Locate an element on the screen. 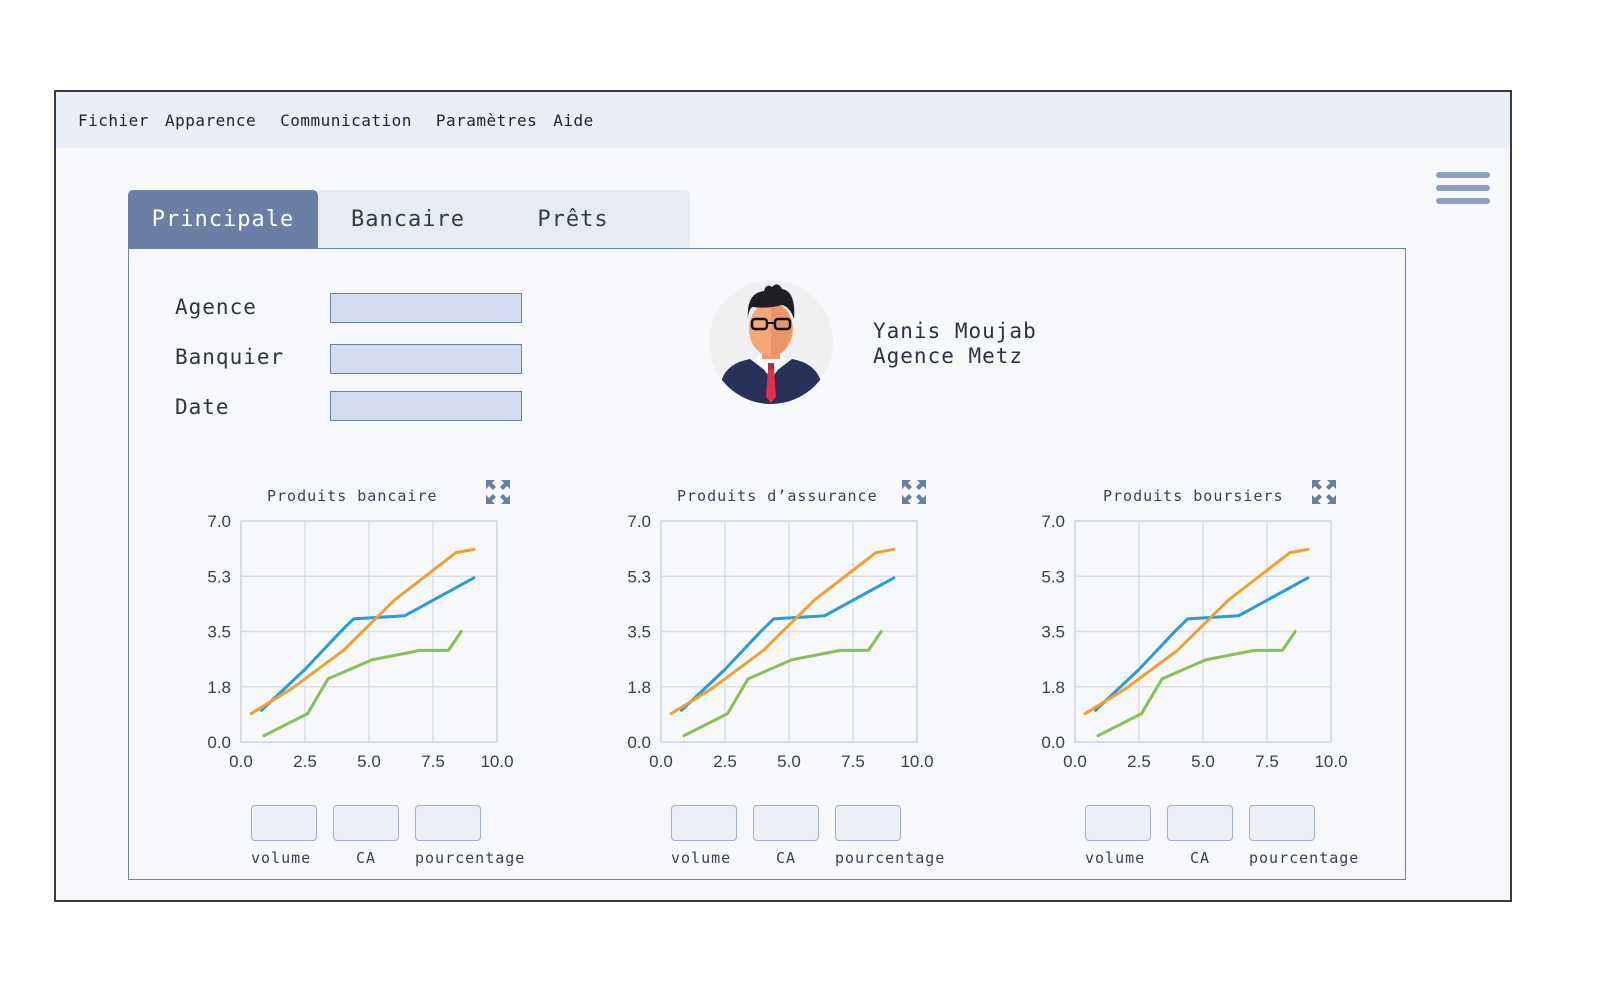 The image size is (1597, 1003). tab-principale: Principale is located at coordinates (223, 219).